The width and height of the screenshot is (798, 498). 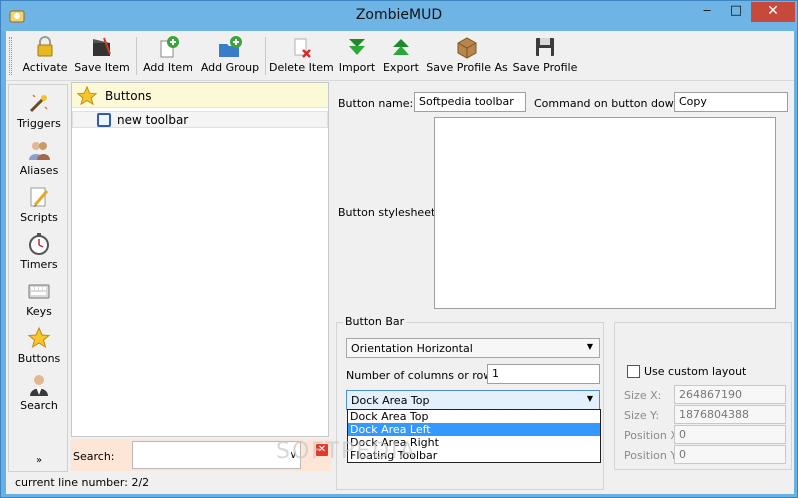 What do you see at coordinates (643, 395) in the screenshot?
I see `size-x-label: Size X:` at bounding box center [643, 395].